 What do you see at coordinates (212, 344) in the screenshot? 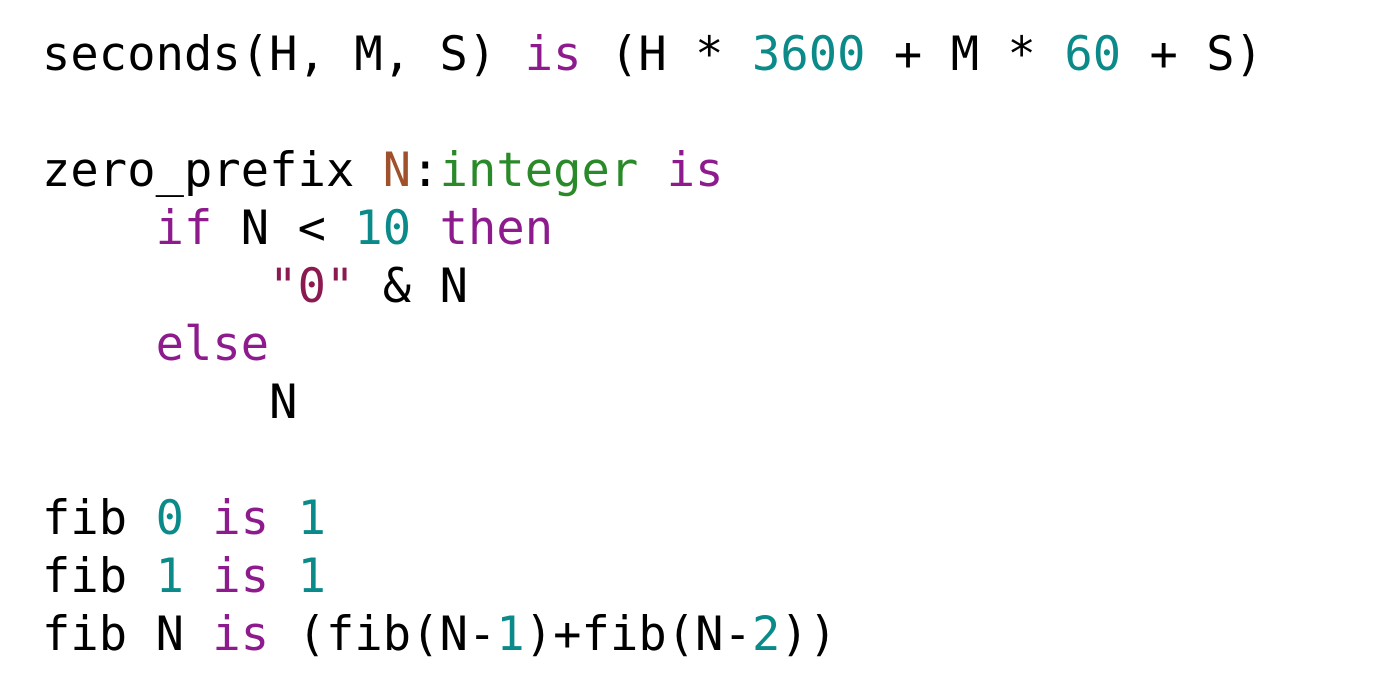
I see `code-token-keyword: else` at bounding box center [212, 344].